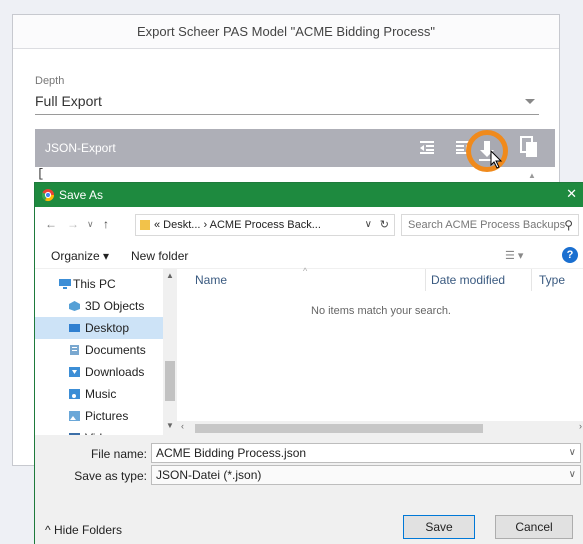 This screenshot has height=544, width=583. What do you see at coordinates (381, 311) in the screenshot?
I see `empty-list-message: No items match your search.` at bounding box center [381, 311].